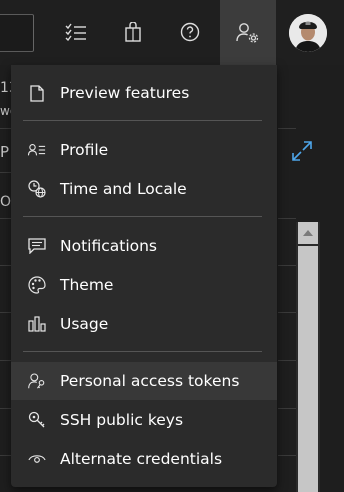 The height and width of the screenshot is (492, 344). I want to click on usage-icon, so click(37, 324).